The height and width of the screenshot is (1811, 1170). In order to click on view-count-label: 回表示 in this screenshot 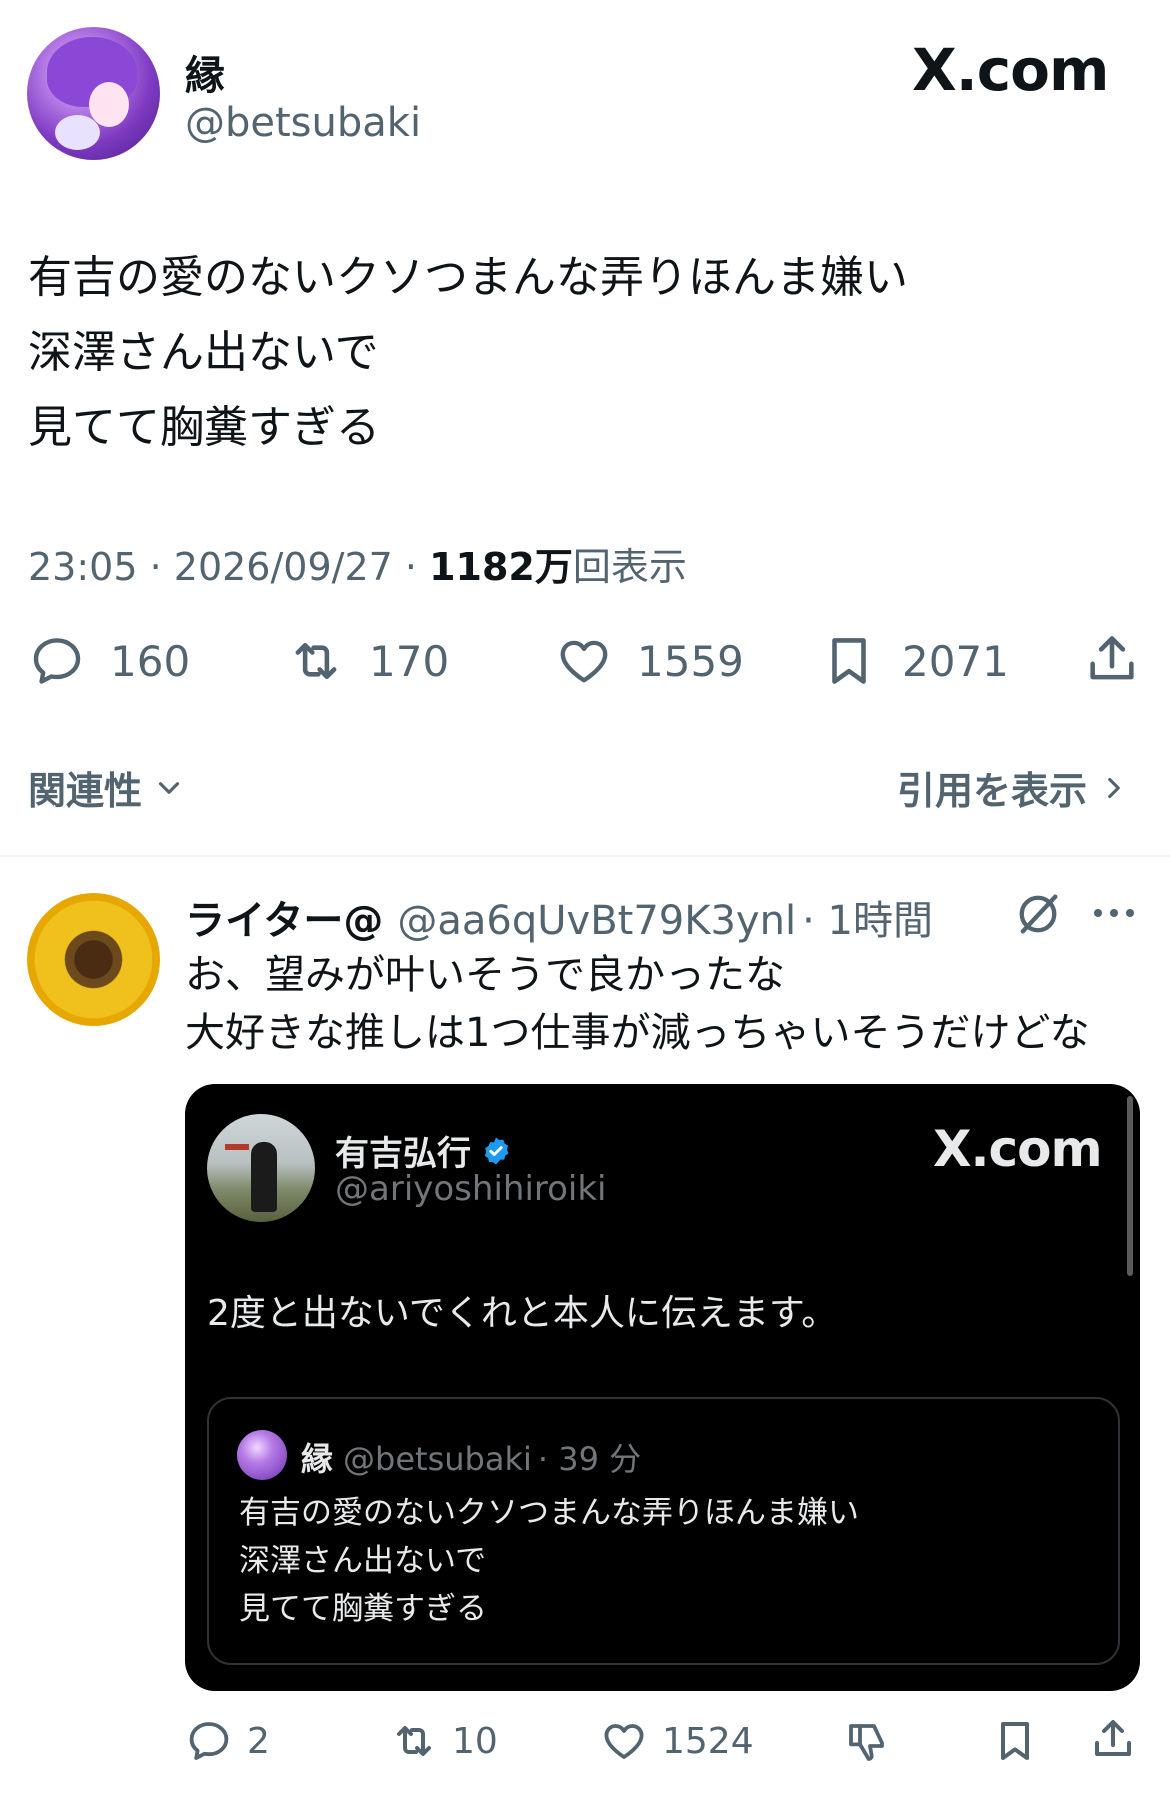, I will do `click(629, 567)`.